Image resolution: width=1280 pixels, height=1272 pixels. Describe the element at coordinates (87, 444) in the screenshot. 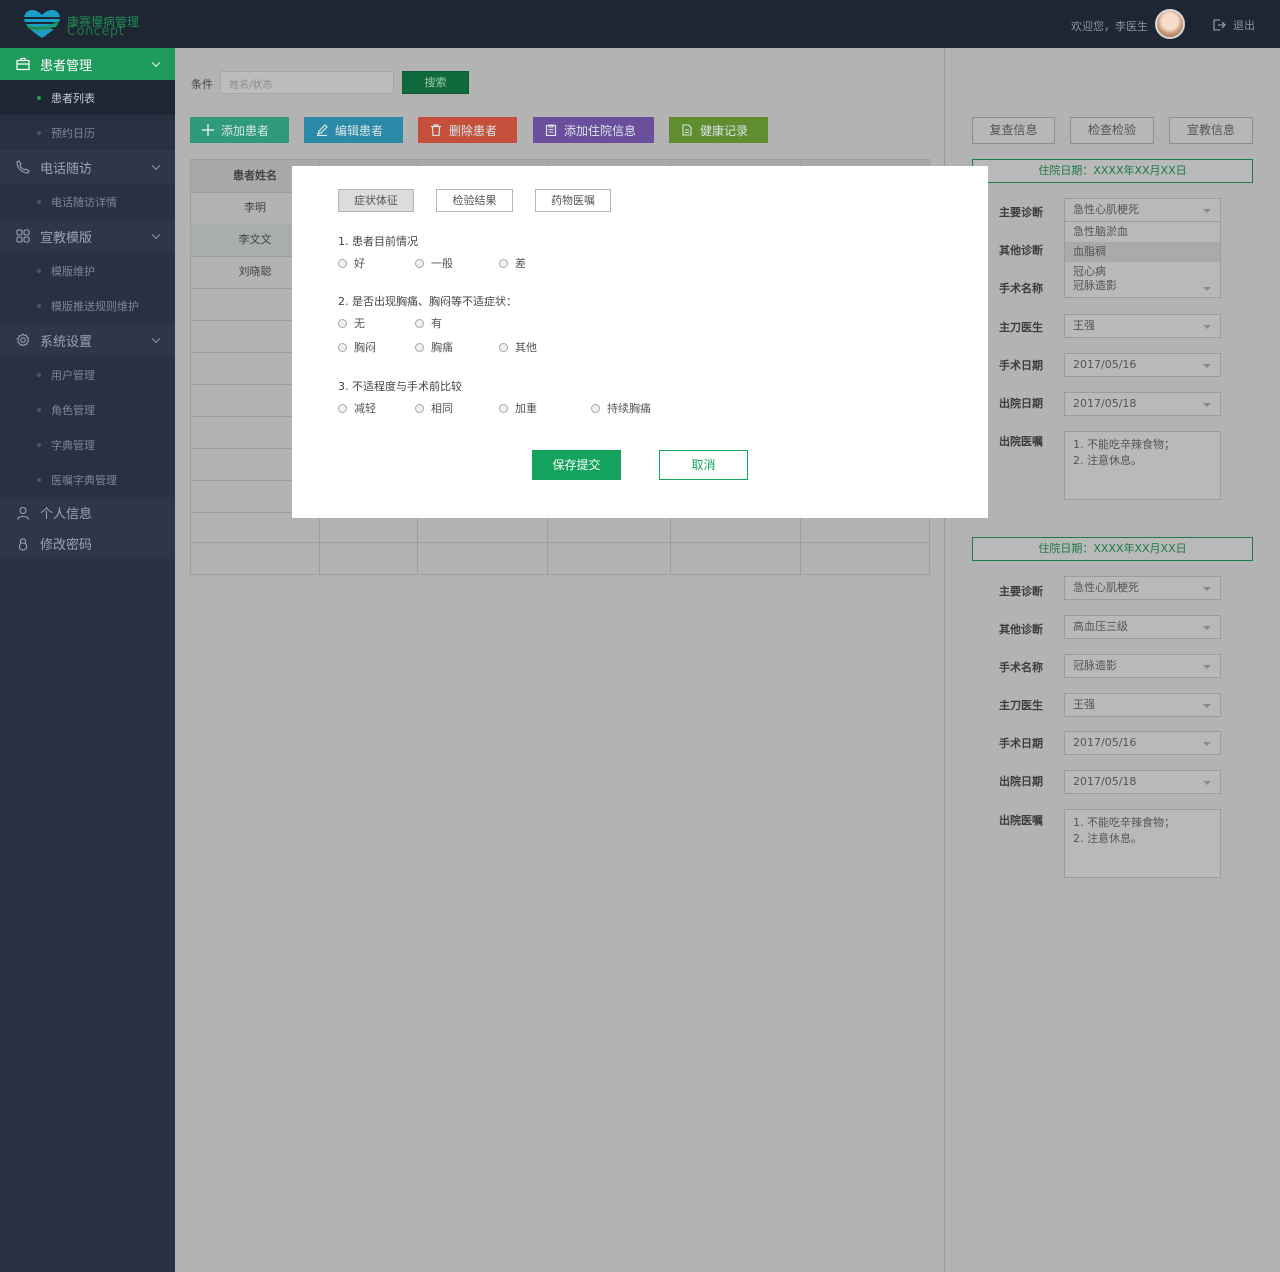

I see `sidebar-item-dictionary: 字典管理` at that location.